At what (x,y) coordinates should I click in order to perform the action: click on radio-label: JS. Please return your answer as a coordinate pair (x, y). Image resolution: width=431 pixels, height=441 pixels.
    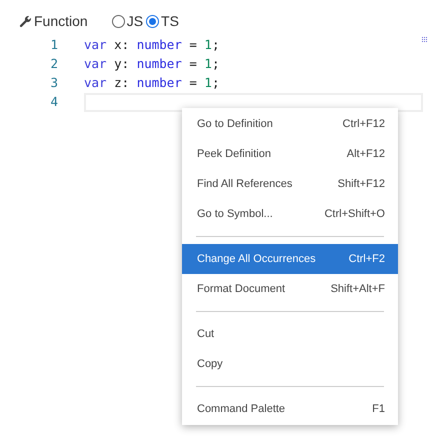
    Looking at the image, I should click on (135, 21).